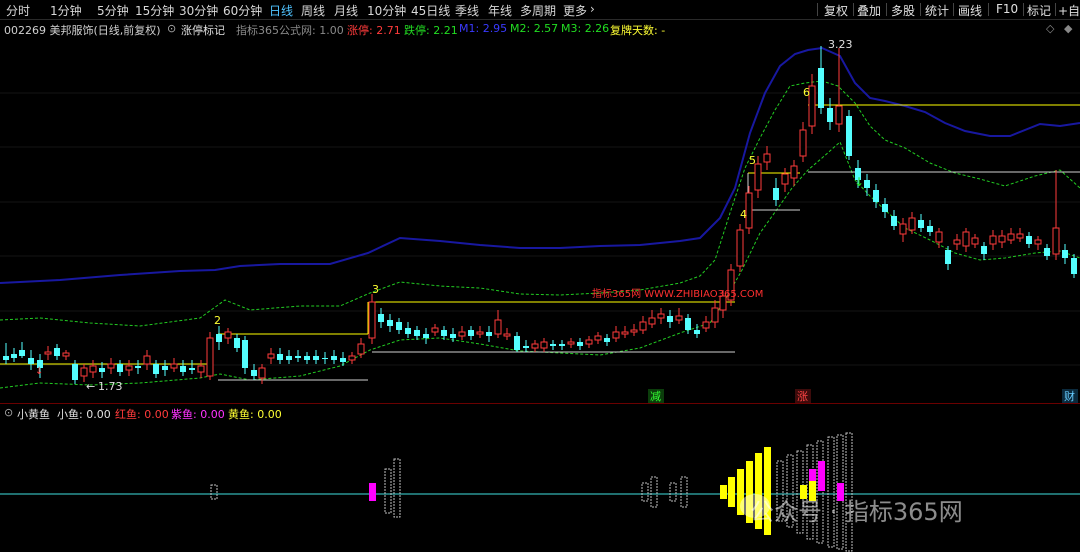 The height and width of the screenshot is (552, 1080). What do you see at coordinates (430, 10) in the screenshot?
I see `period-45day: 45日线` at bounding box center [430, 10].